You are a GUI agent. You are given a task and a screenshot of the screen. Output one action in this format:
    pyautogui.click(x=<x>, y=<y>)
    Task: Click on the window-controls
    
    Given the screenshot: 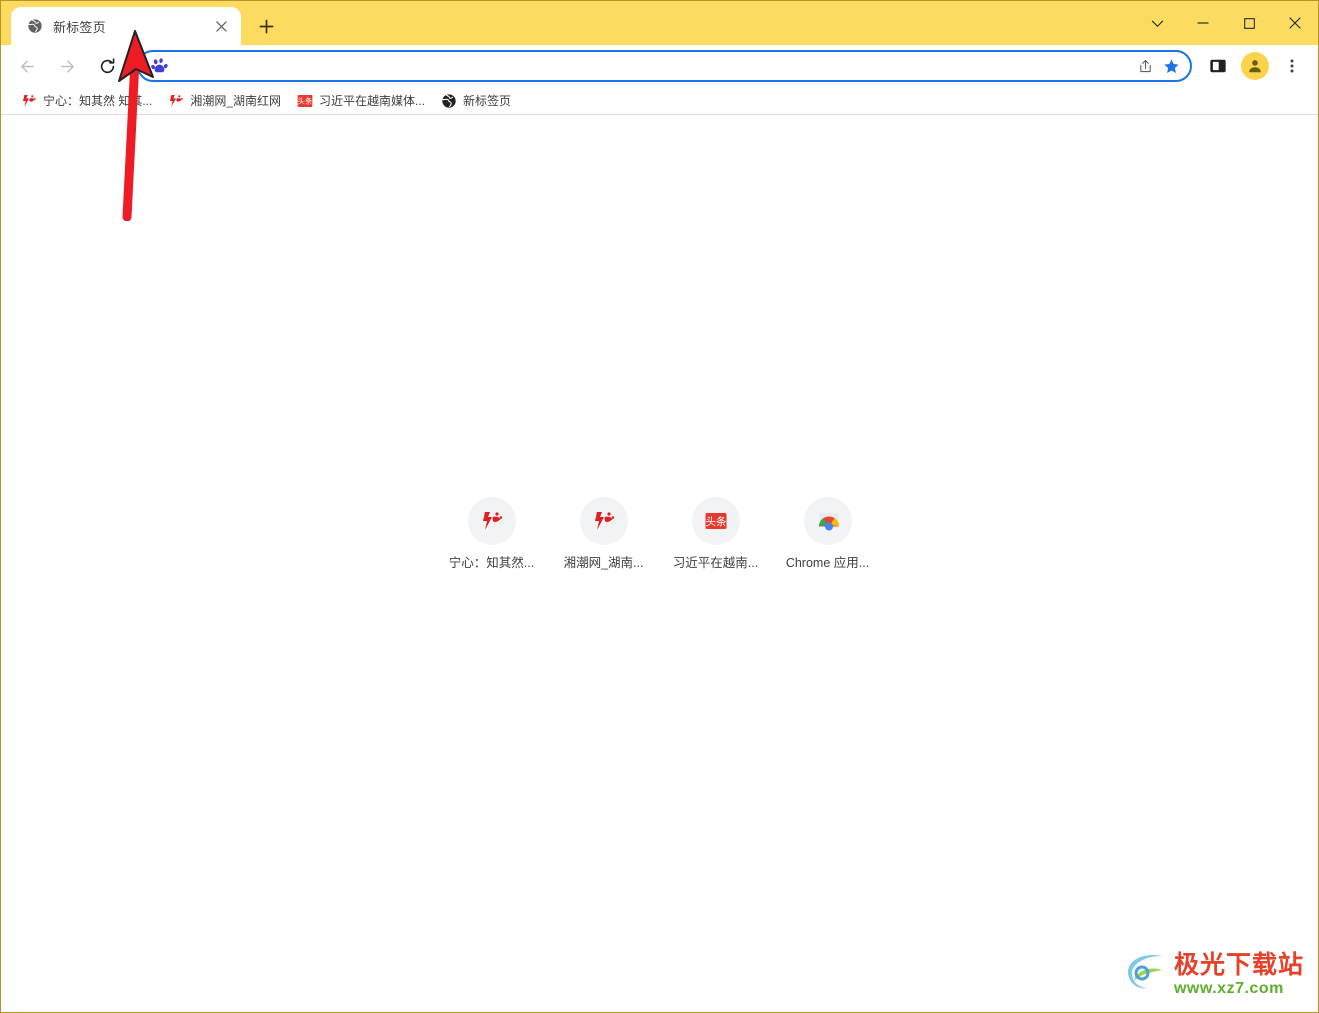 What is the action you would take?
    pyautogui.click(x=1226, y=23)
    